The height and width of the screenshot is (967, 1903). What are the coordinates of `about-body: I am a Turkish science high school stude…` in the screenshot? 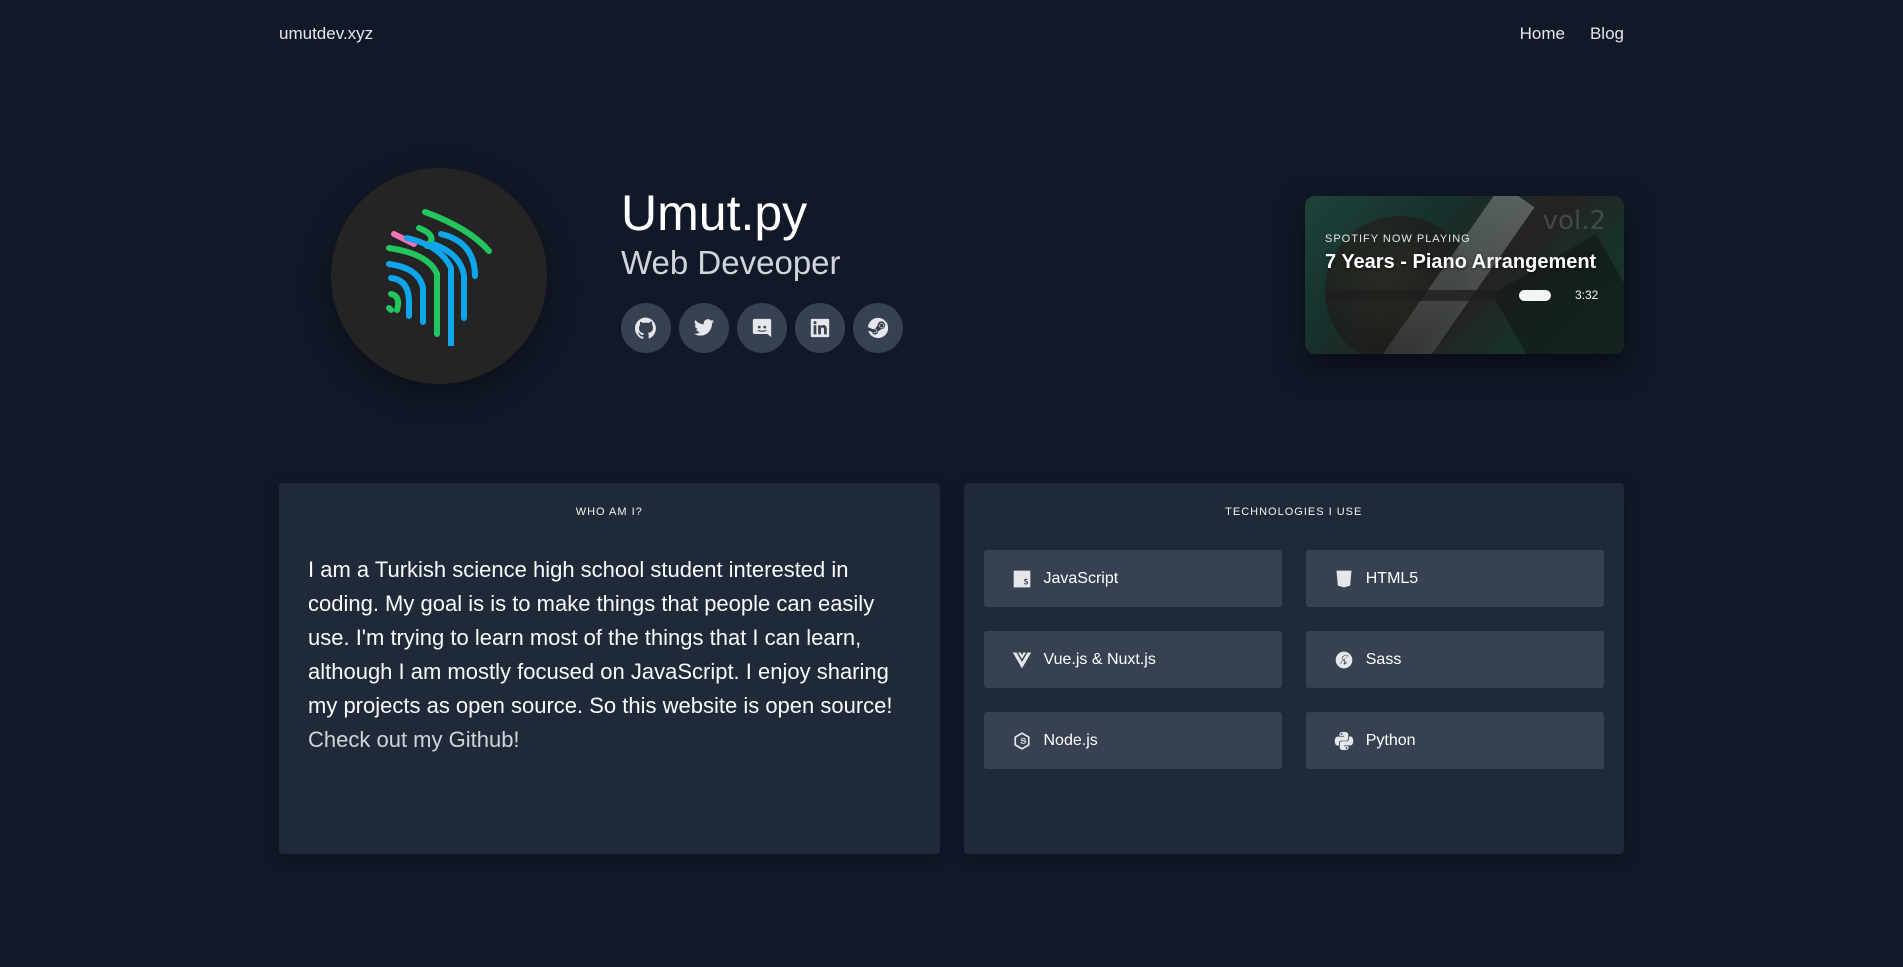 It's located at (600, 637).